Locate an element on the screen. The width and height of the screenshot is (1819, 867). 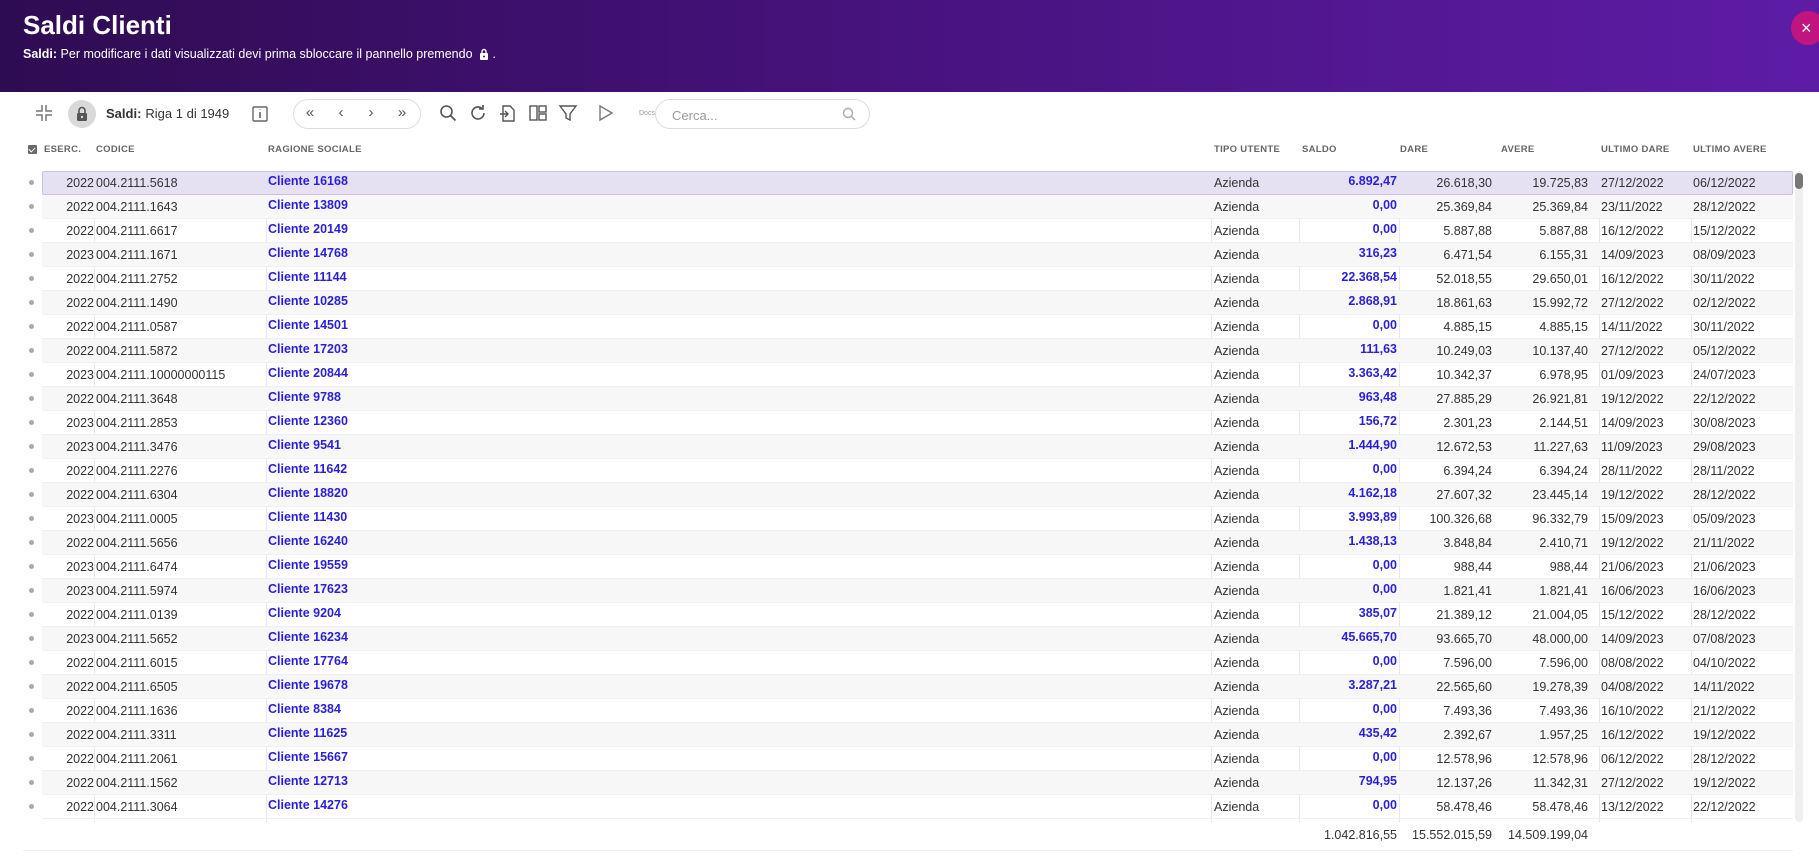
row-ragione-sociale-link: Cliente 17623 is located at coordinates (308, 589).